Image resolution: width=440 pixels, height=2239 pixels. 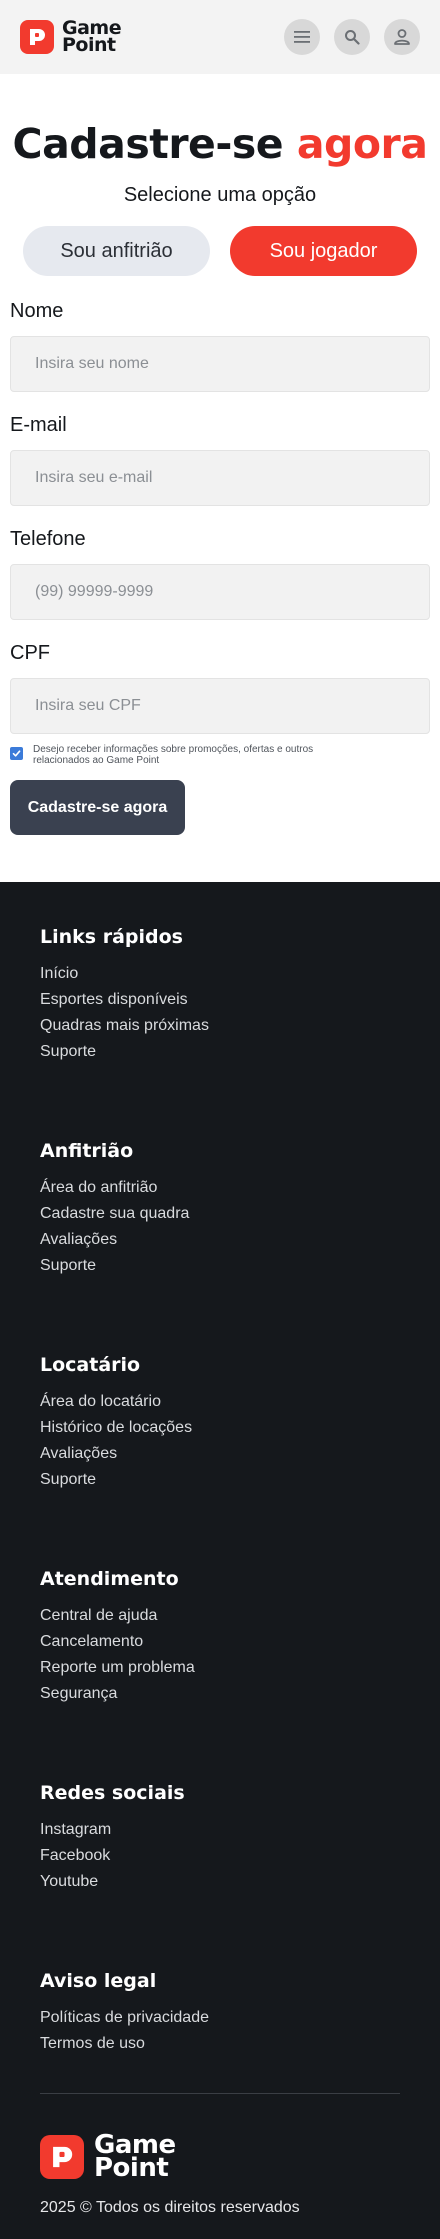 I want to click on footer-link-rental-history: Histórico de locações, so click(x=220, y=1428).